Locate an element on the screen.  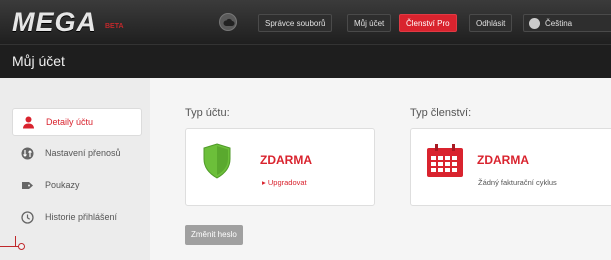
sidebar-item-transfer-settings: Nastavení přenosů is located at coordinates (77, 154).